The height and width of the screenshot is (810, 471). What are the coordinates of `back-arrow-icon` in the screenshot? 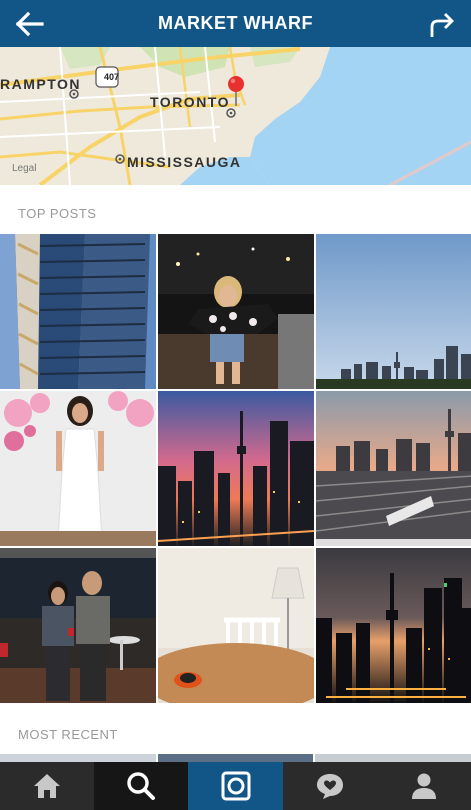 It's located at (30, 24).